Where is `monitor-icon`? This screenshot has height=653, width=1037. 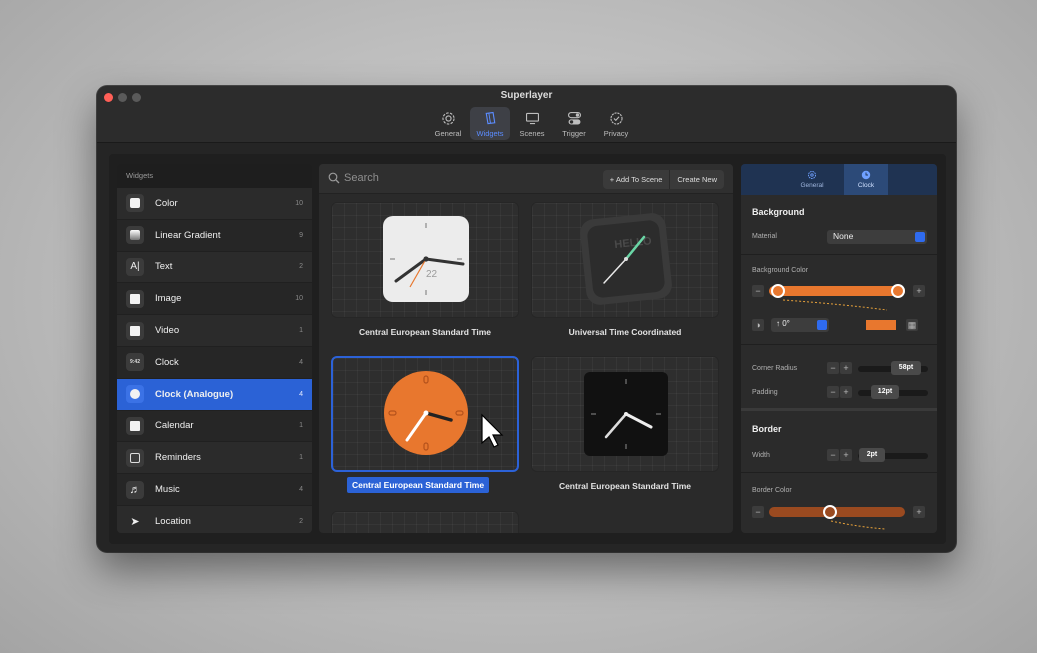
monitor-icon is located at coordinates (532, 118).